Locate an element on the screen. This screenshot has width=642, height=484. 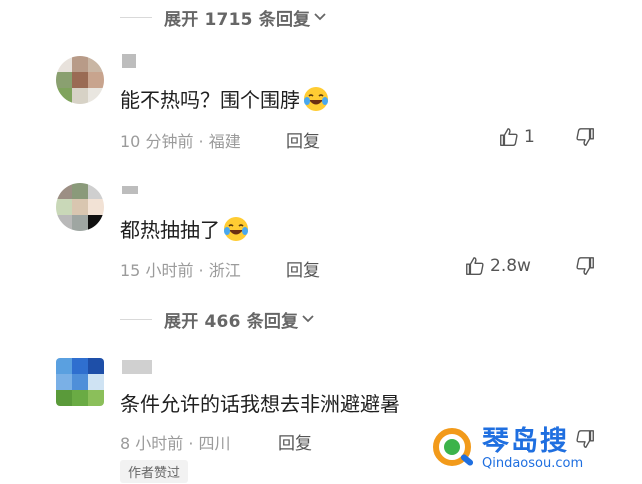
comment-body: 条件允许的话我想去非洲避避暑 is located at coordinates (260, 404).